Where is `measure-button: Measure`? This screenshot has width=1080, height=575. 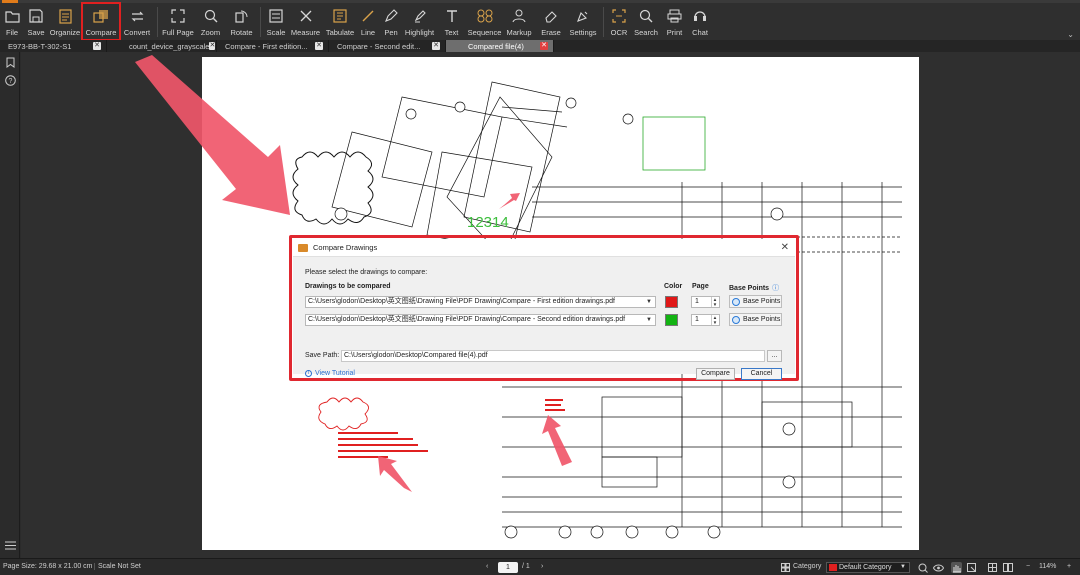
measure-button: Measure is located at coordinates (305, 21).